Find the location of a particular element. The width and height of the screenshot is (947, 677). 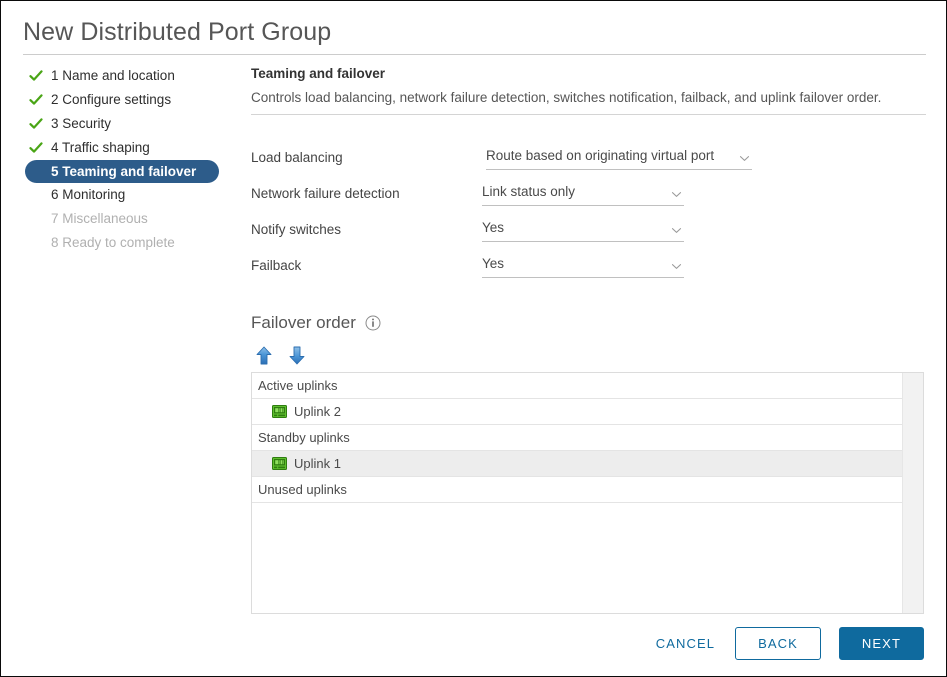

field-label: Failback is located at coordinates (276, 265).